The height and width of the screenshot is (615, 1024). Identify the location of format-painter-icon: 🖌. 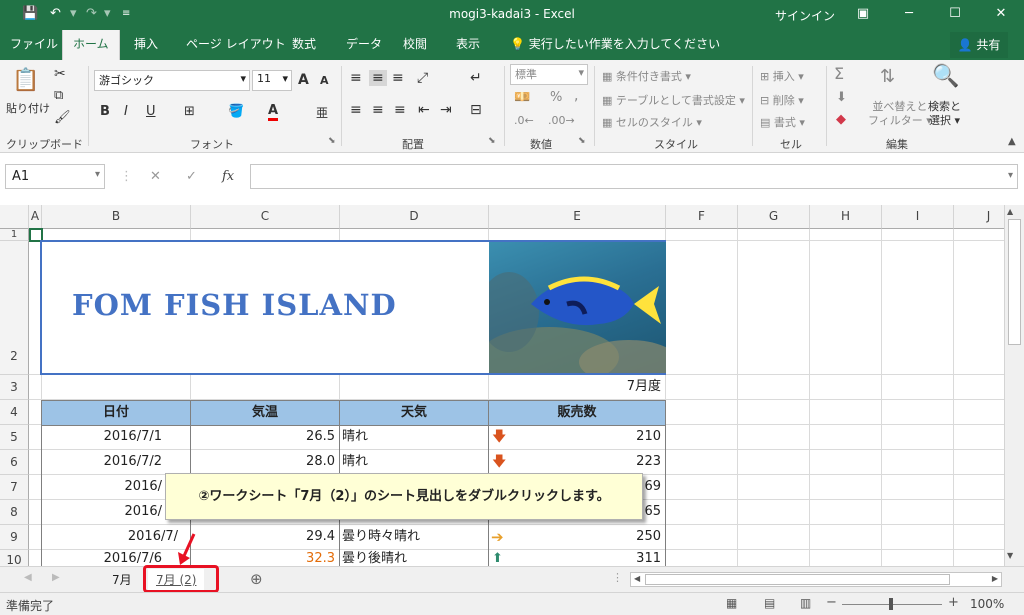
(62, 117).